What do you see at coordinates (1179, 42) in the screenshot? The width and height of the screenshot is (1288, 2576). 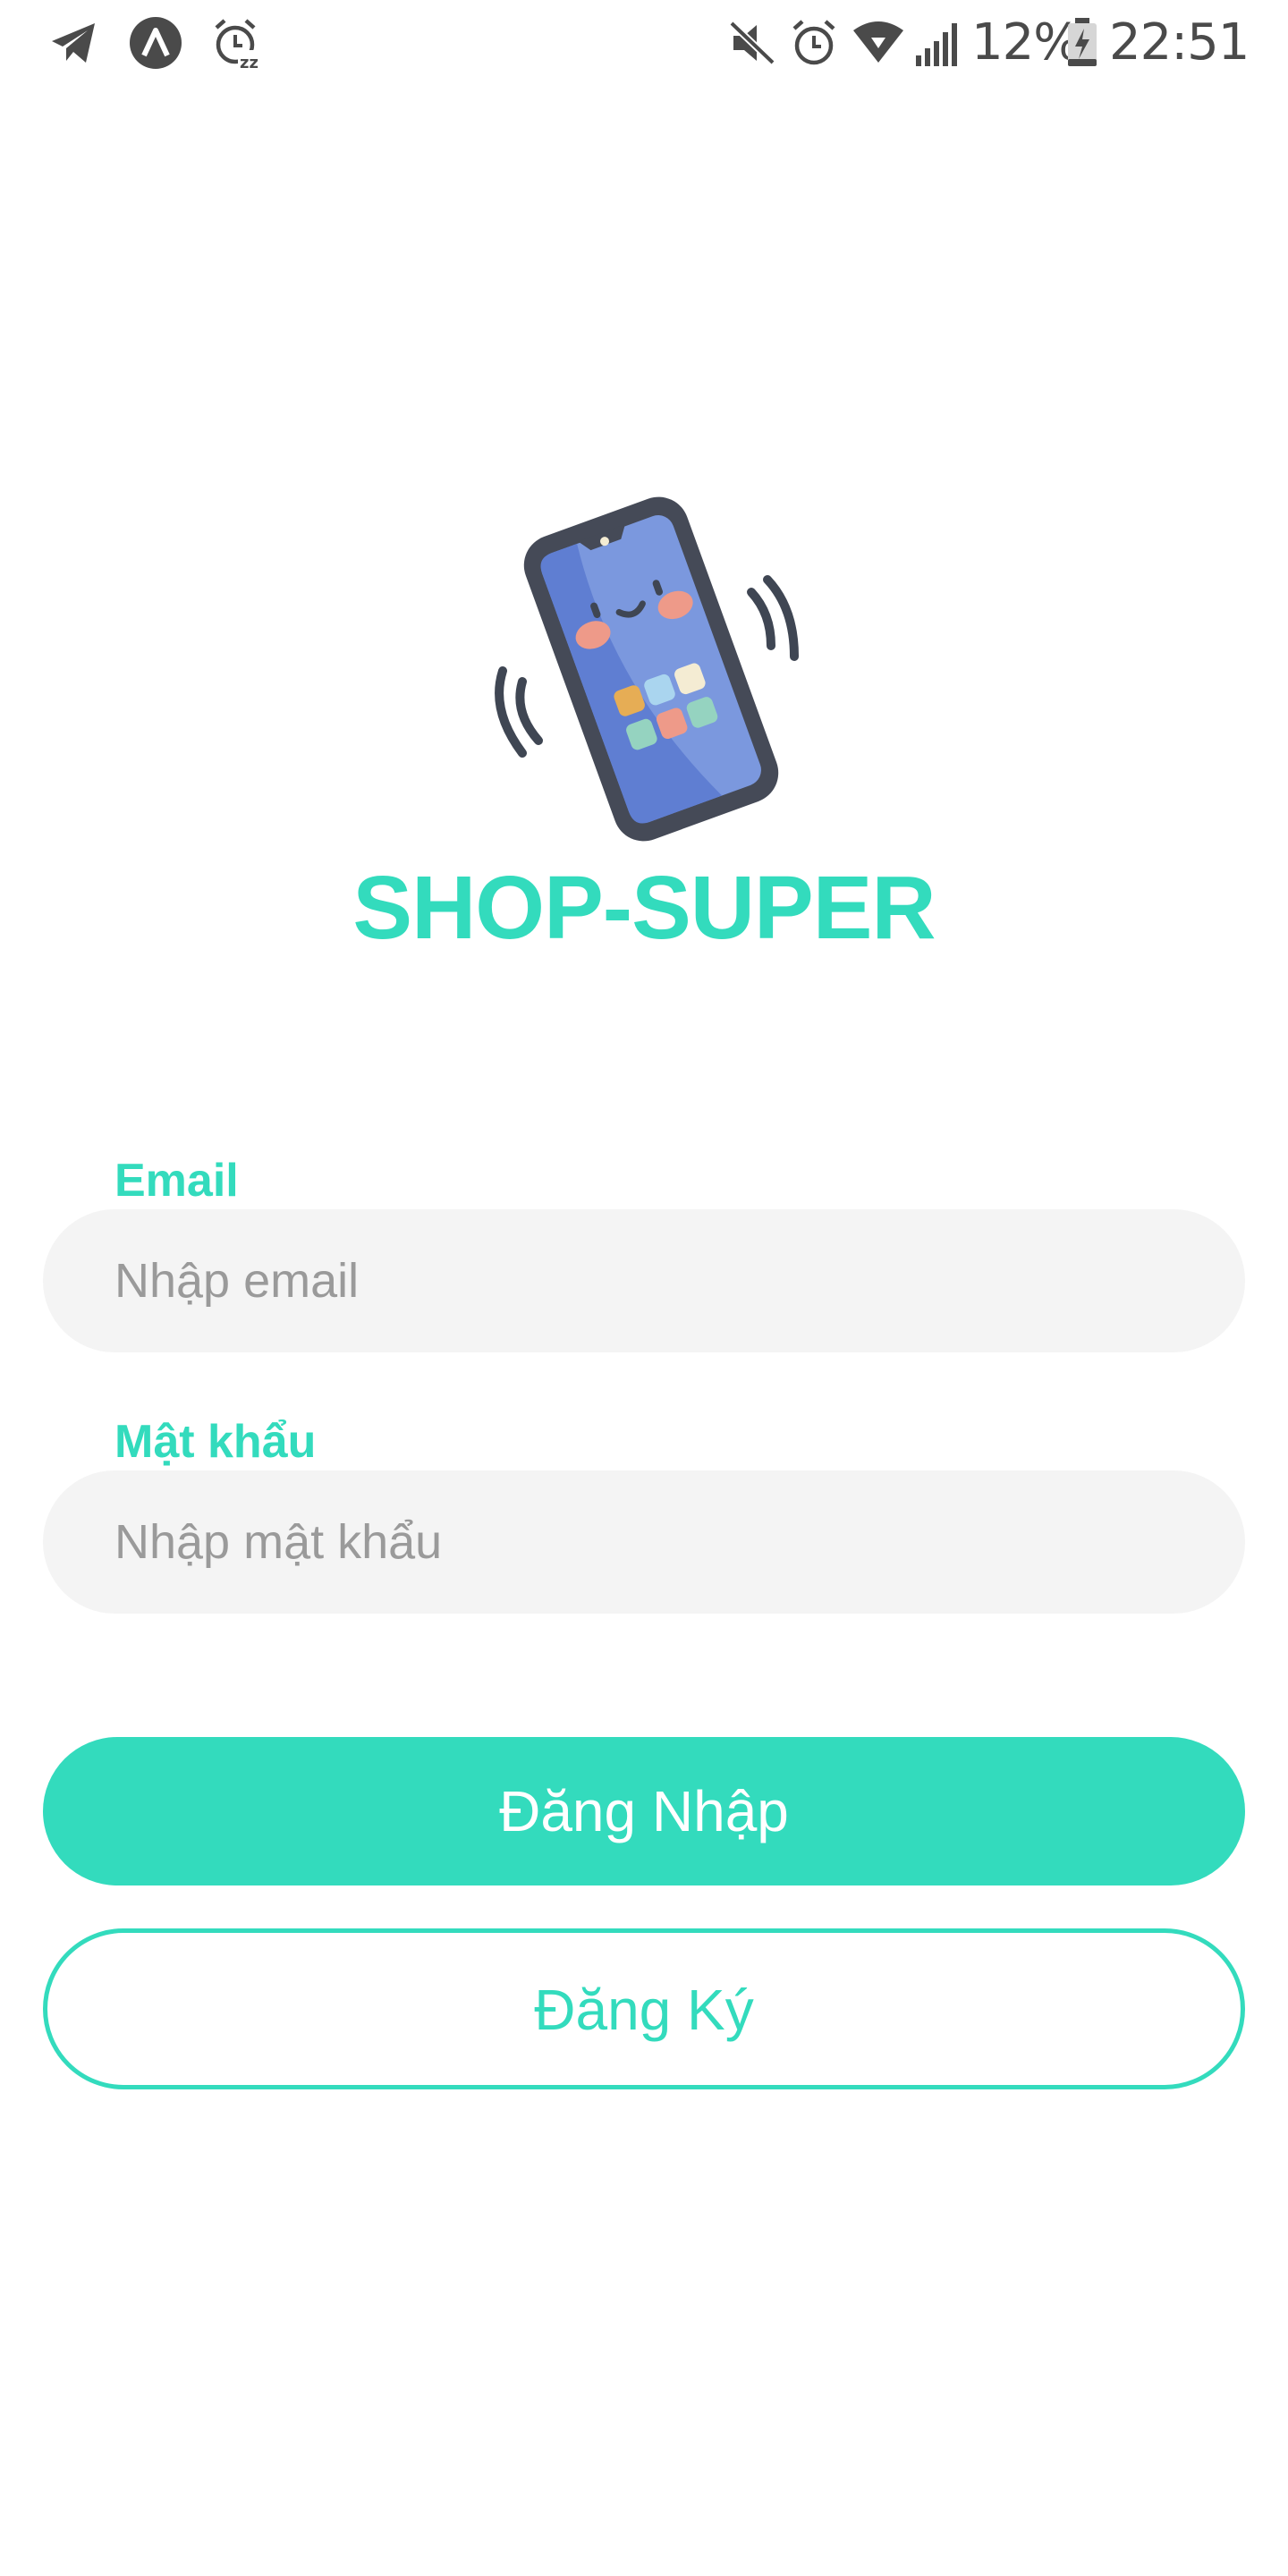 I see `clock: 22:51` at bounding box center [1179, 42].